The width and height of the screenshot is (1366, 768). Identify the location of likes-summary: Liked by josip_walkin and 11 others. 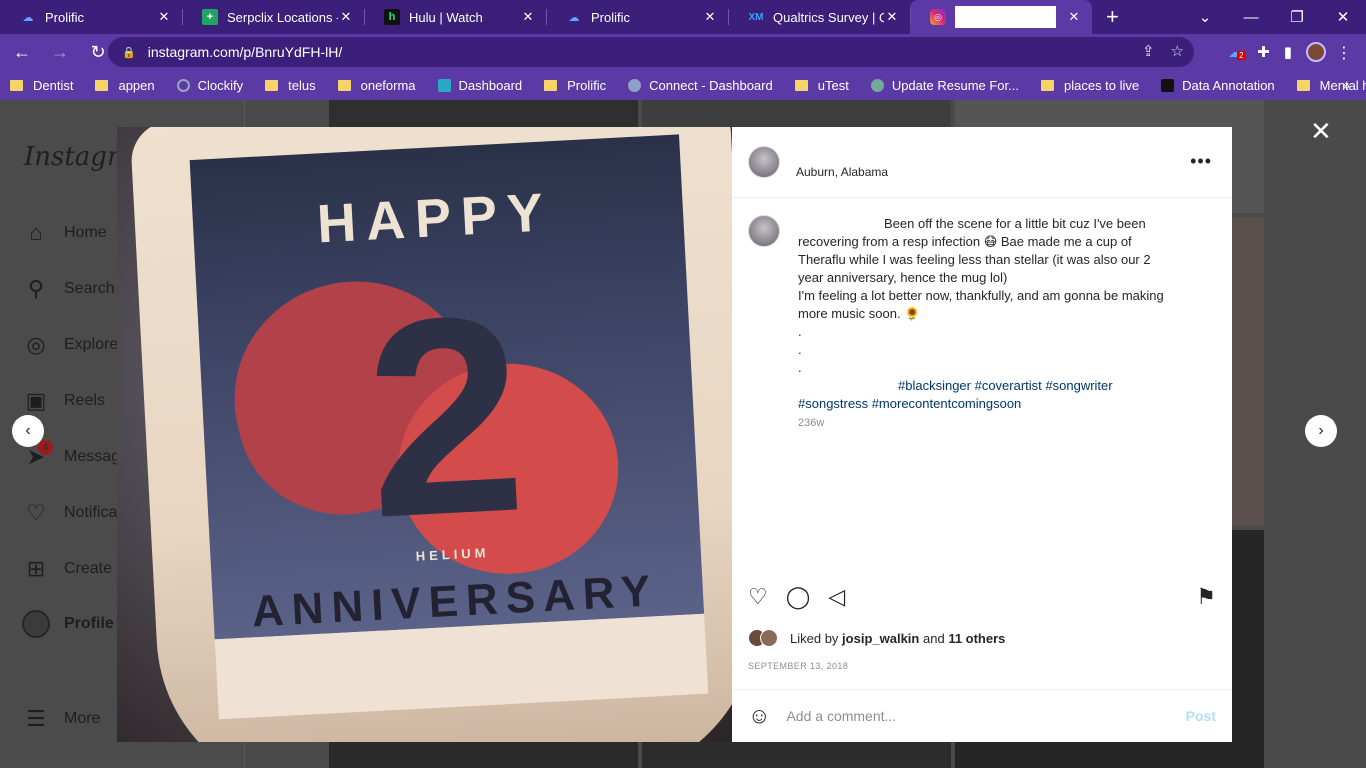
(876, 638).